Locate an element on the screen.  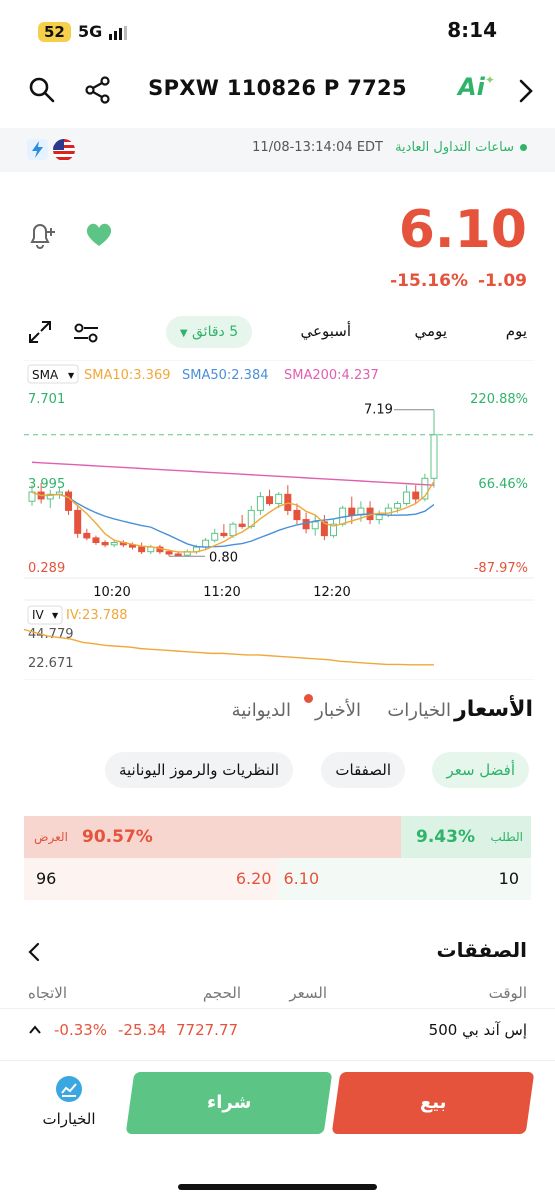
timeframe-dropdown: 5 دقائق ▼ is located at coordinates (209, 332).